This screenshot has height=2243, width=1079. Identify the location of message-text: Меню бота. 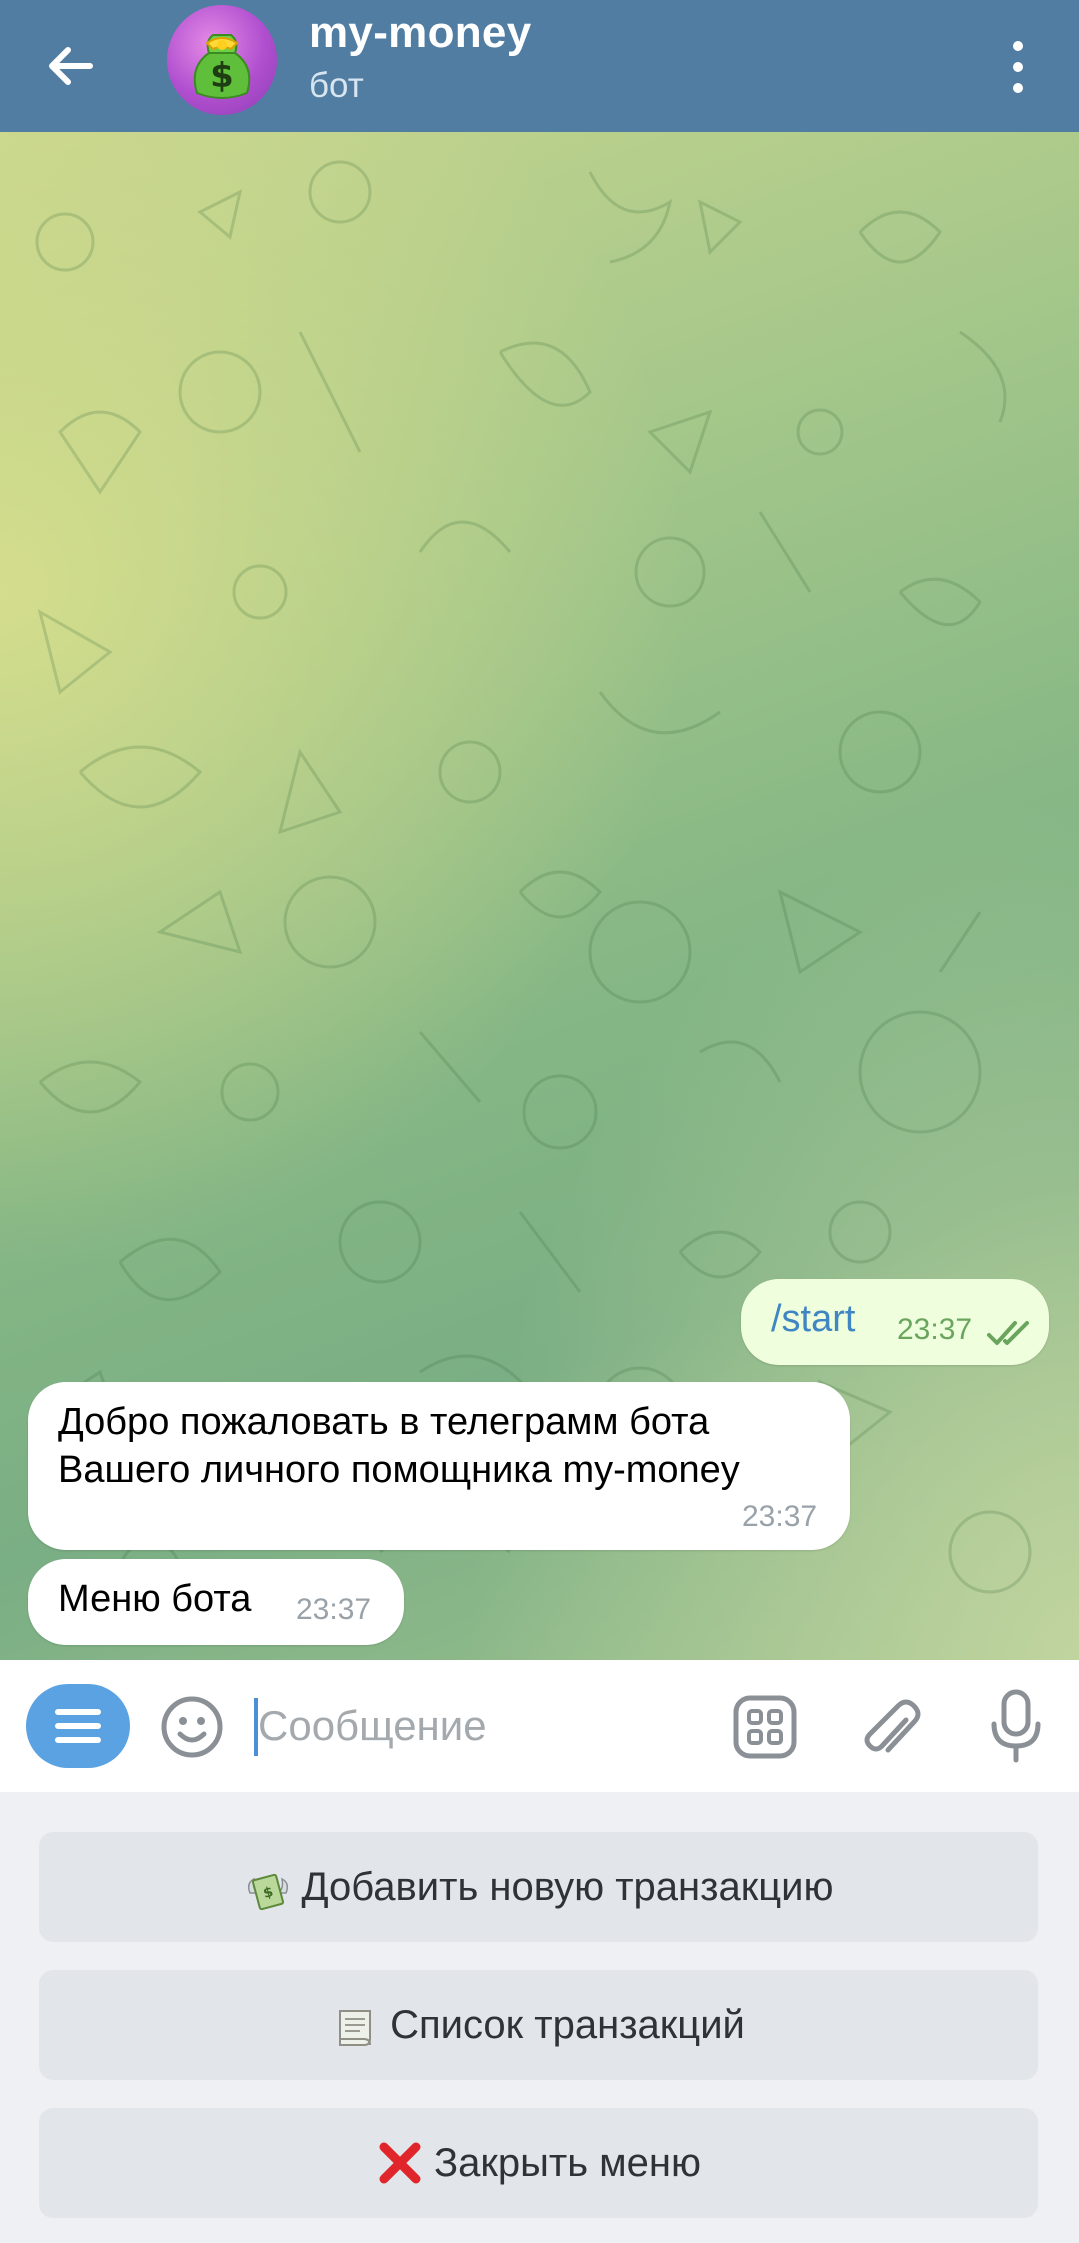
(155, 1599).